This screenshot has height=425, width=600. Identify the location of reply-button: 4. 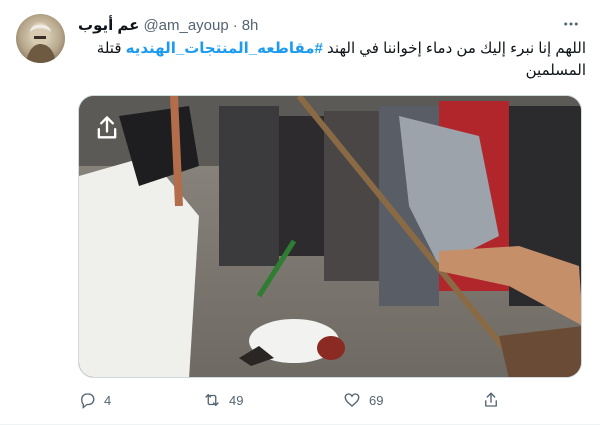
(94, 400).